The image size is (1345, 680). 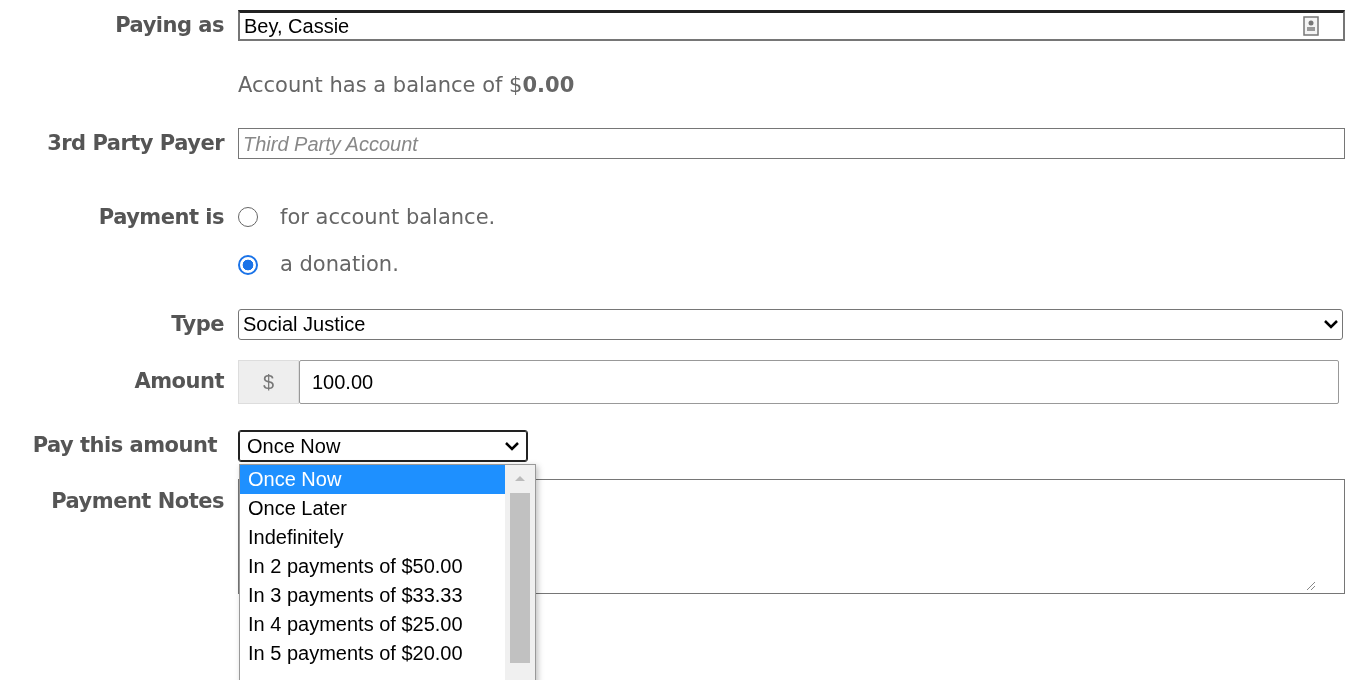 I want to click on dropdown-option: Once Later, so click(x=372, y=508).